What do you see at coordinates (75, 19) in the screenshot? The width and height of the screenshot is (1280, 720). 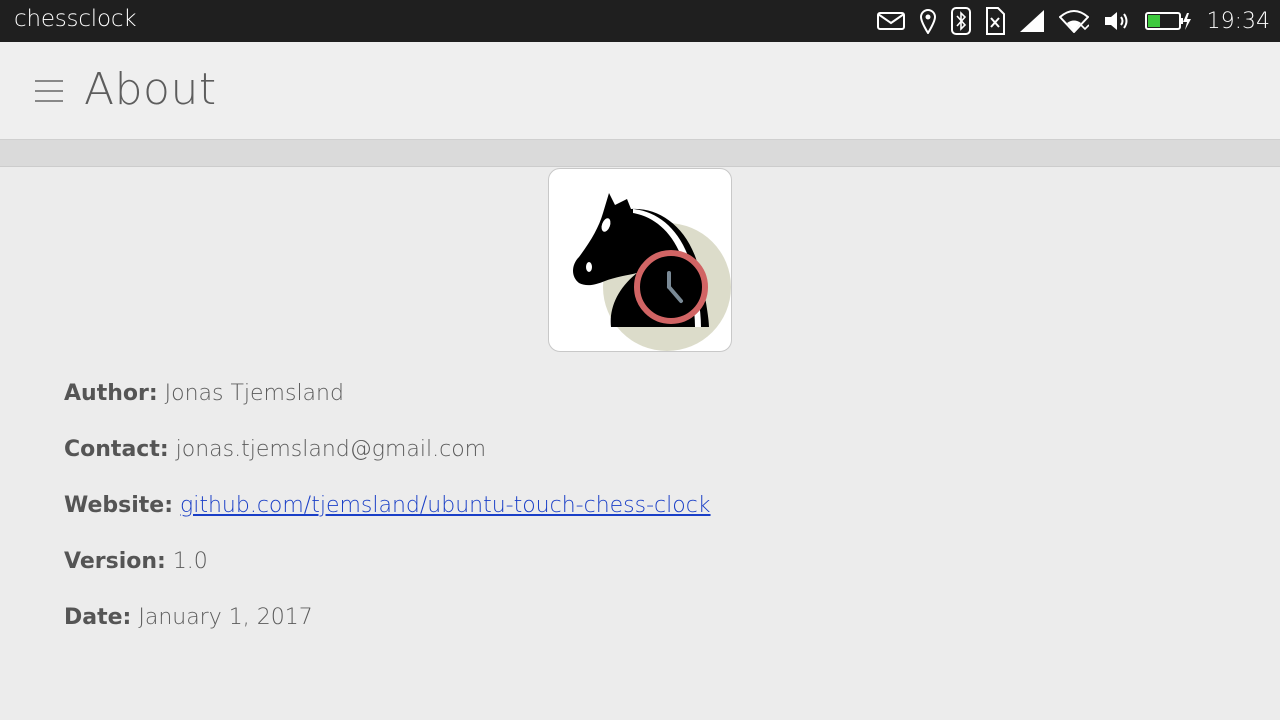 I see `status-app-name: chessclock` at bounding box center [75, 19].